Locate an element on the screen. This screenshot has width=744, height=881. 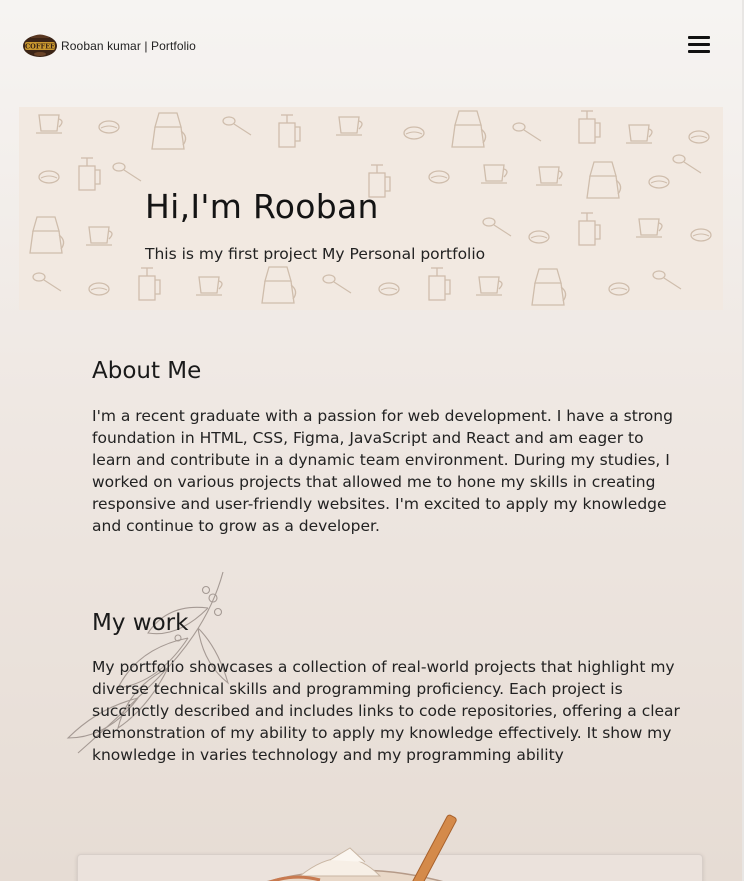
logo-label: COFFEE is located at coordinates (40, 47).